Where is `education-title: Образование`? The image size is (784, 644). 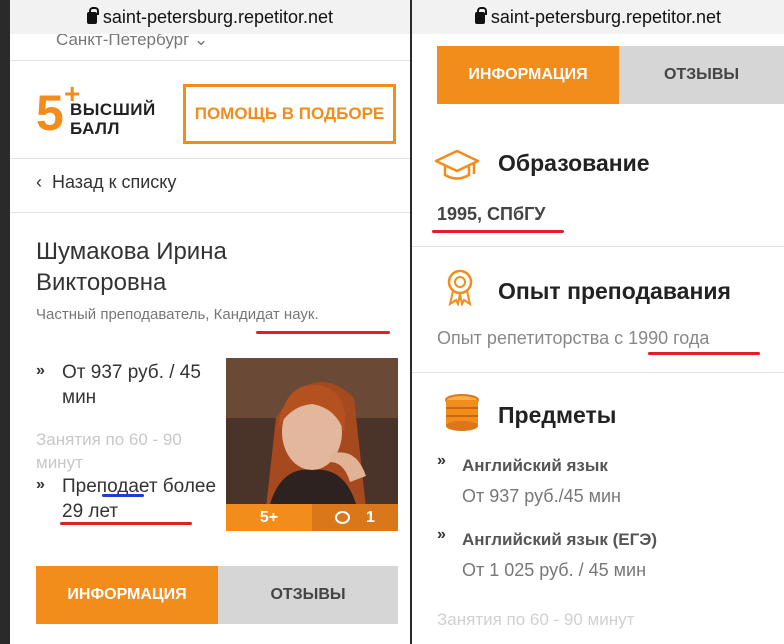 education-title: Образование is located at coordinates (574, 163).